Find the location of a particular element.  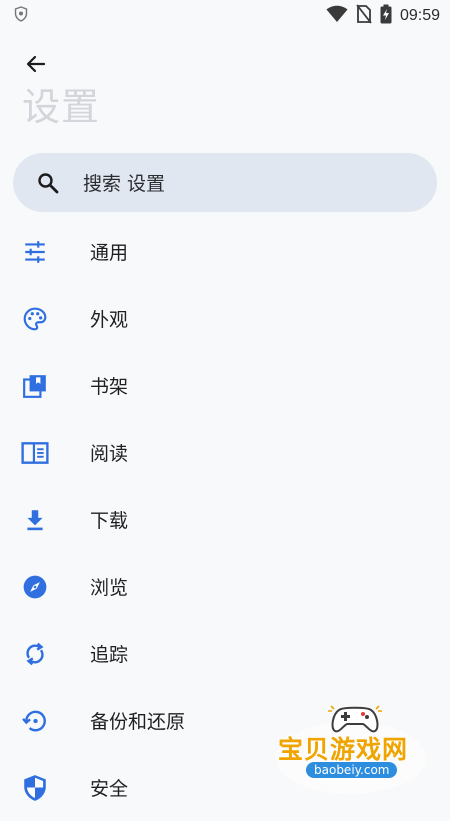

menu-item-tracking: 追踪 is located at coordinates (225, 653).